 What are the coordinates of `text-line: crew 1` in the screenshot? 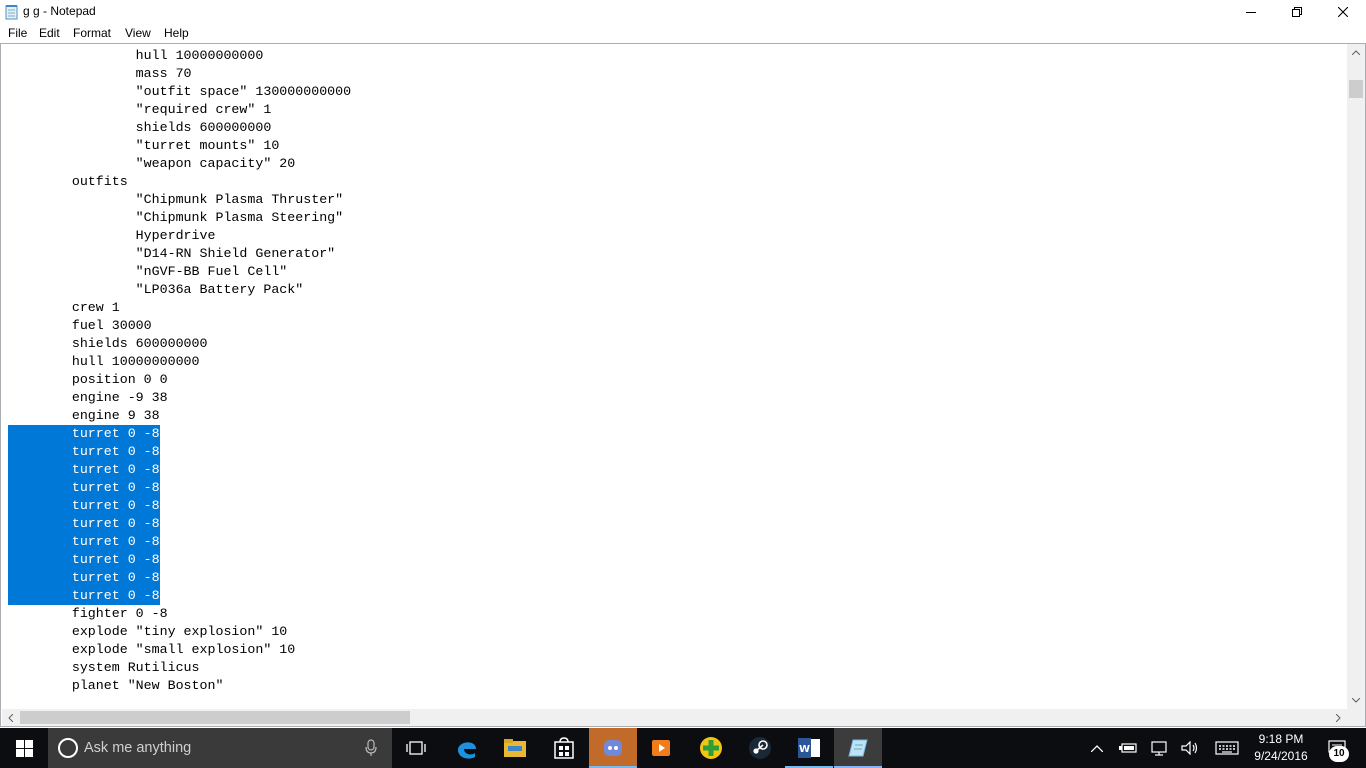 It's located at (64, 308).